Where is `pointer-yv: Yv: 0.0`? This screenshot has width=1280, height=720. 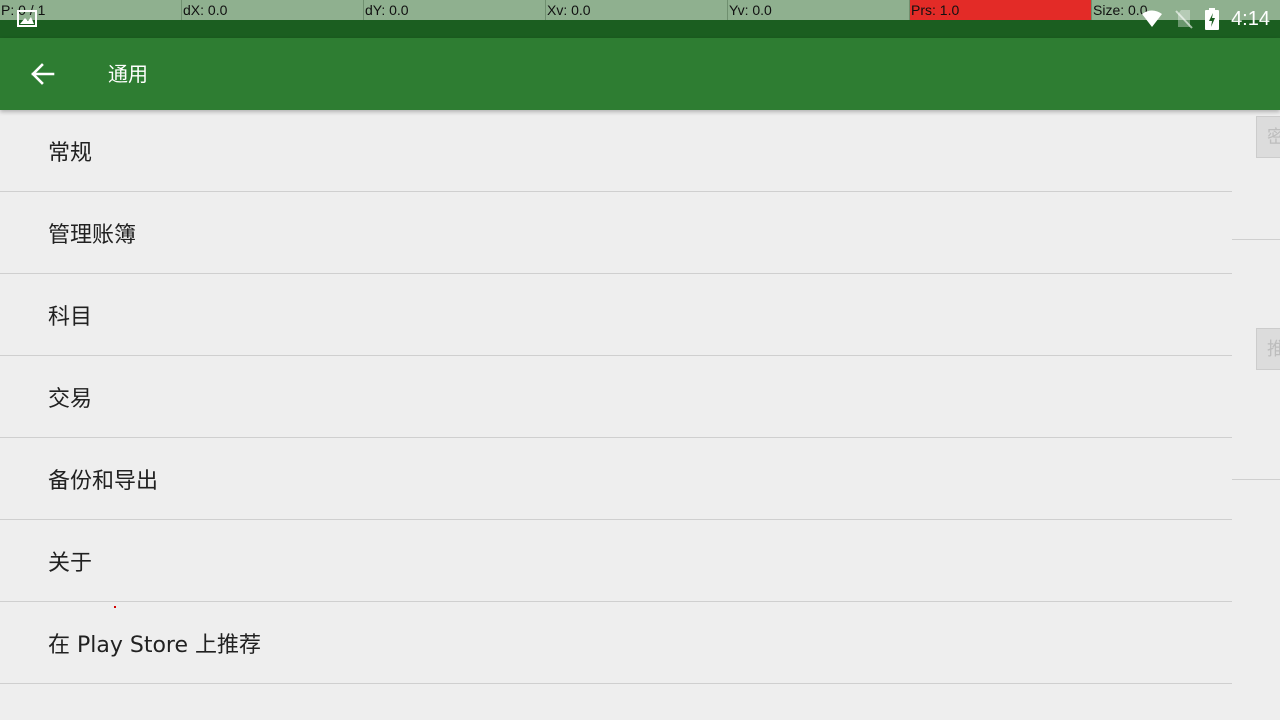
pointer-yv: Yv: 0.0 is located at coordinates (819, 10).